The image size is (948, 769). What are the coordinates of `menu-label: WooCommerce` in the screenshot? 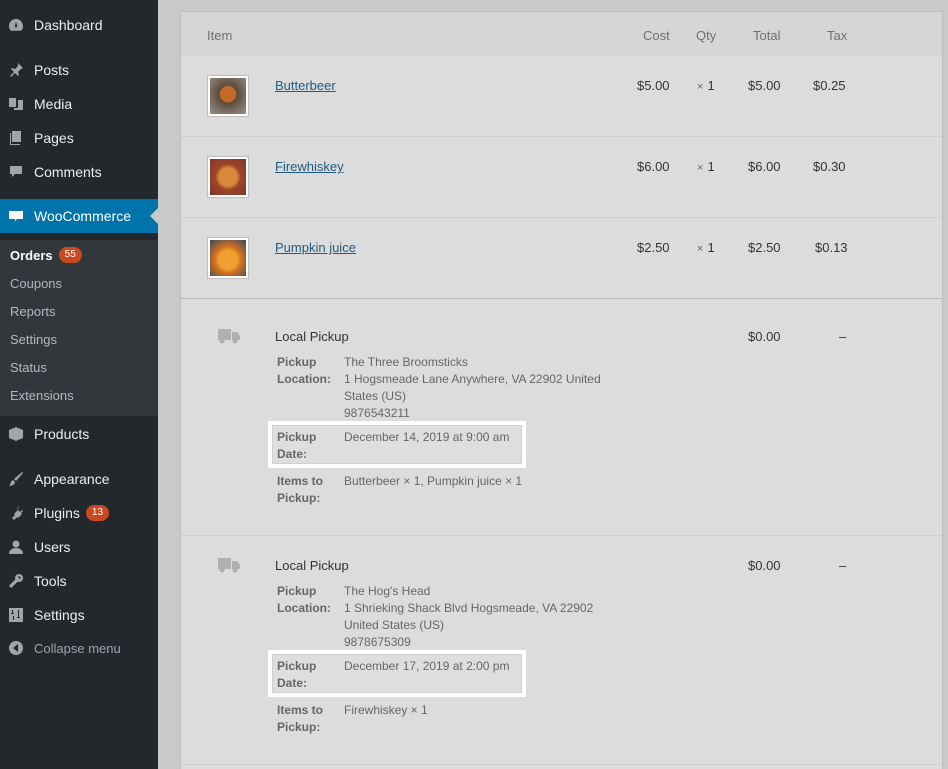 It's located at (82, 216).